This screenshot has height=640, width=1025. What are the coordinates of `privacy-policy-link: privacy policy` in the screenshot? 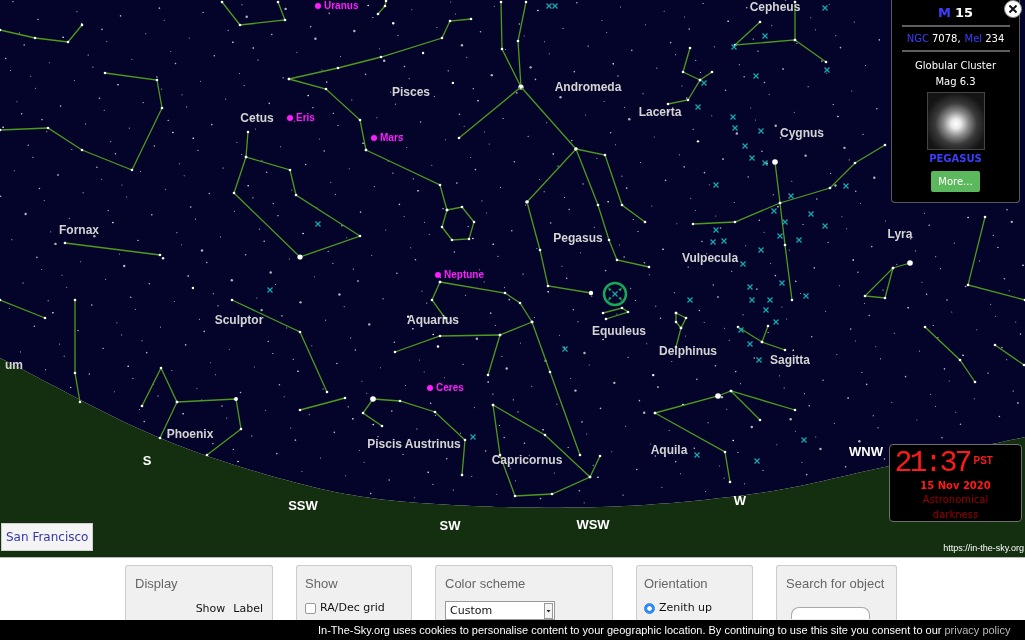 It's located at (977, 630).